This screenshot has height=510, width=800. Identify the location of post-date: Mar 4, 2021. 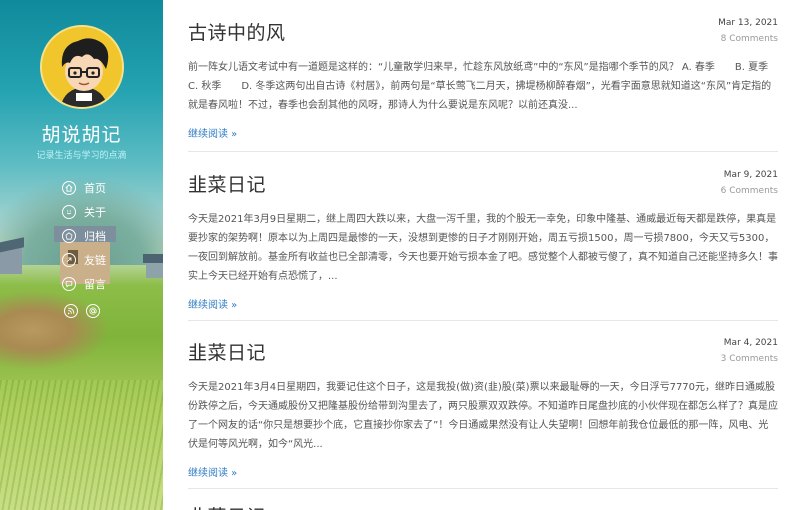
(750, 343).